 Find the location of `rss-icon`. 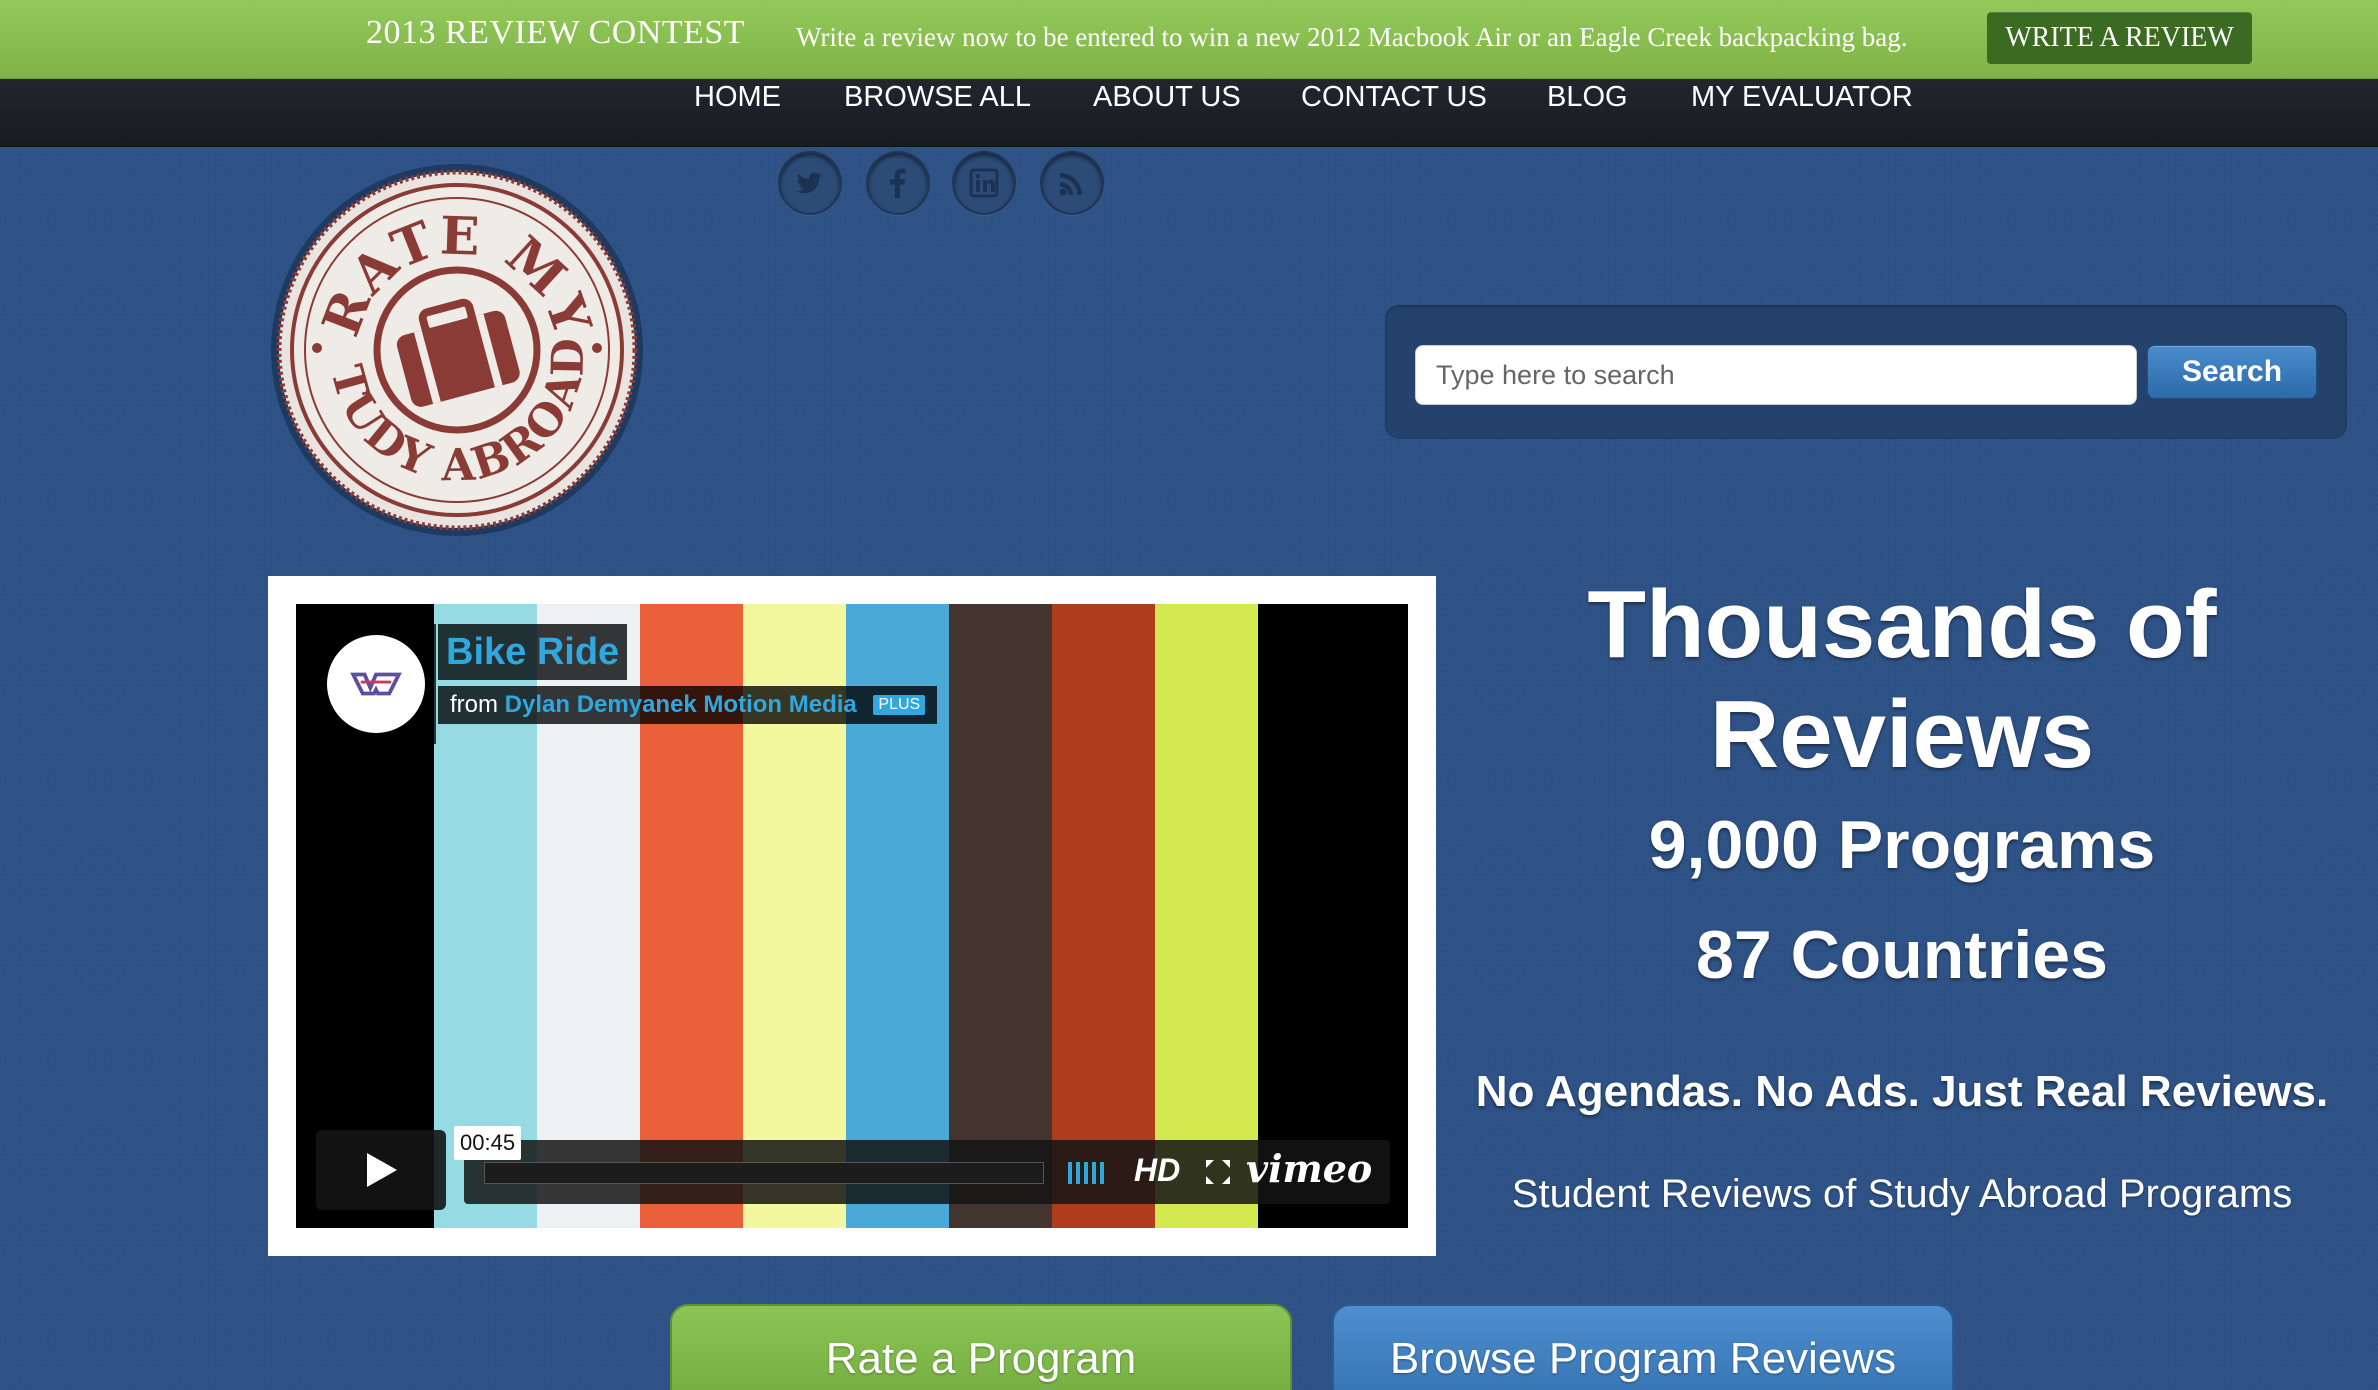

rss-icon is located at coordinates (1072, 183).